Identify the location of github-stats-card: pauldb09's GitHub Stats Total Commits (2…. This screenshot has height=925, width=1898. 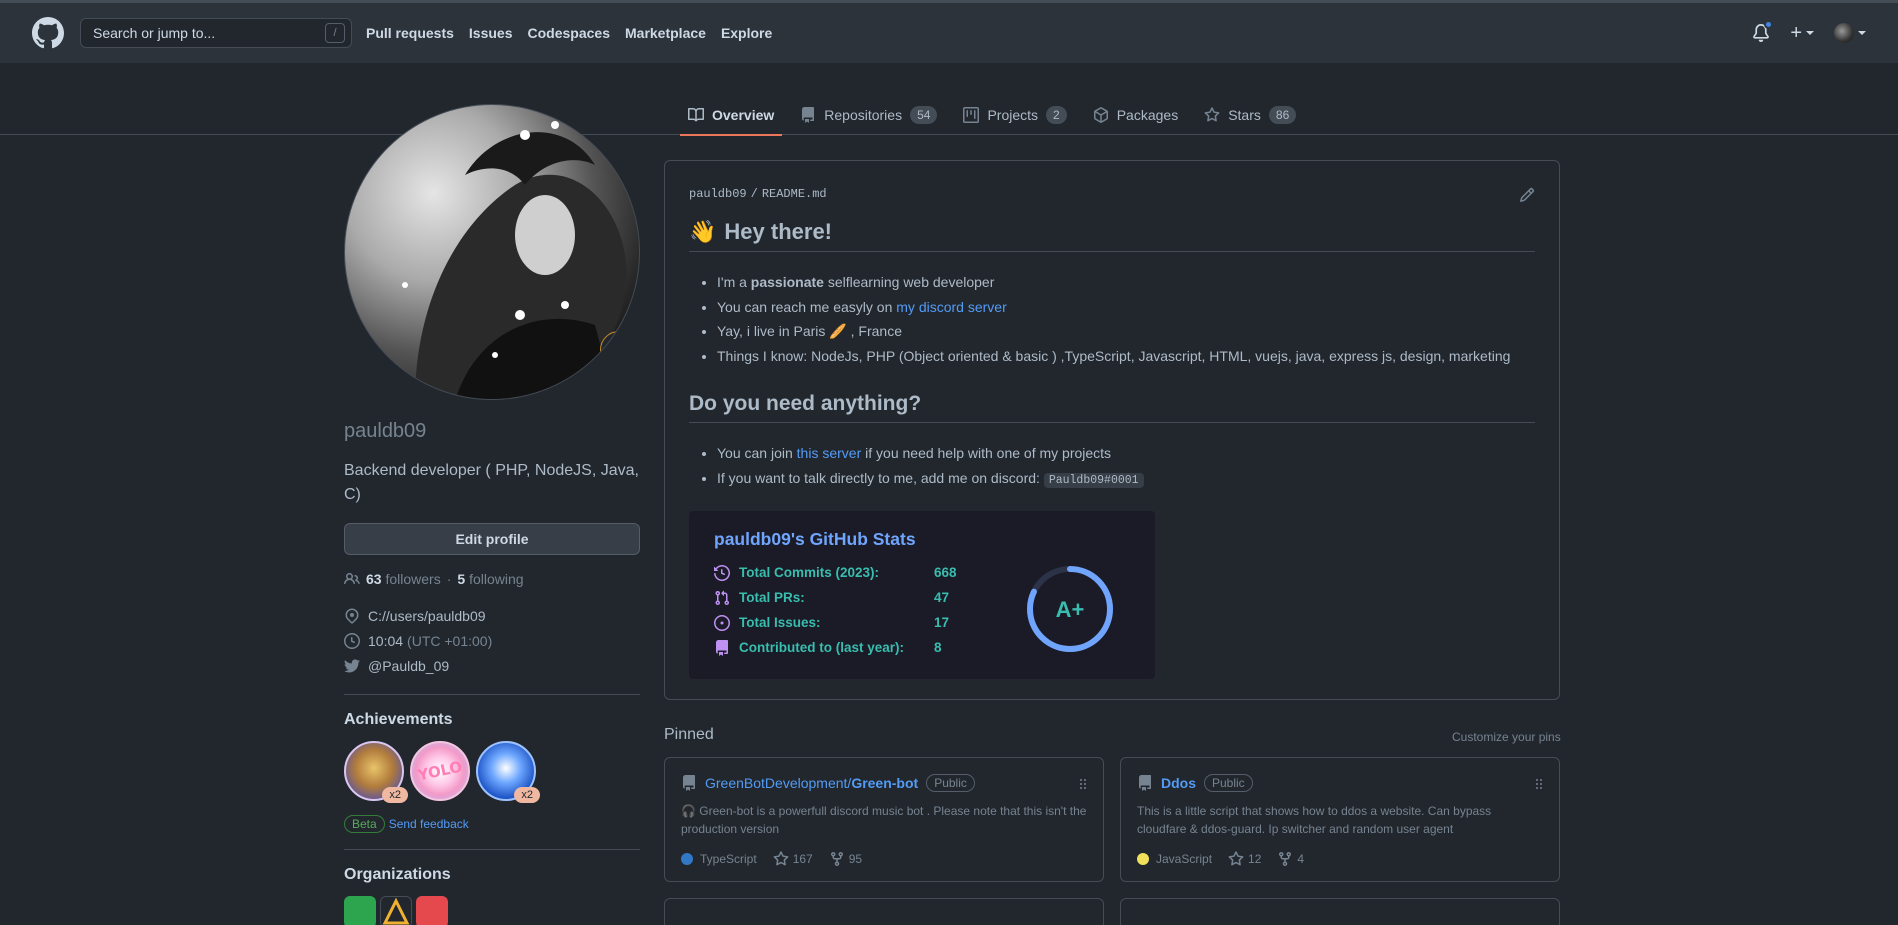
(922, 595).